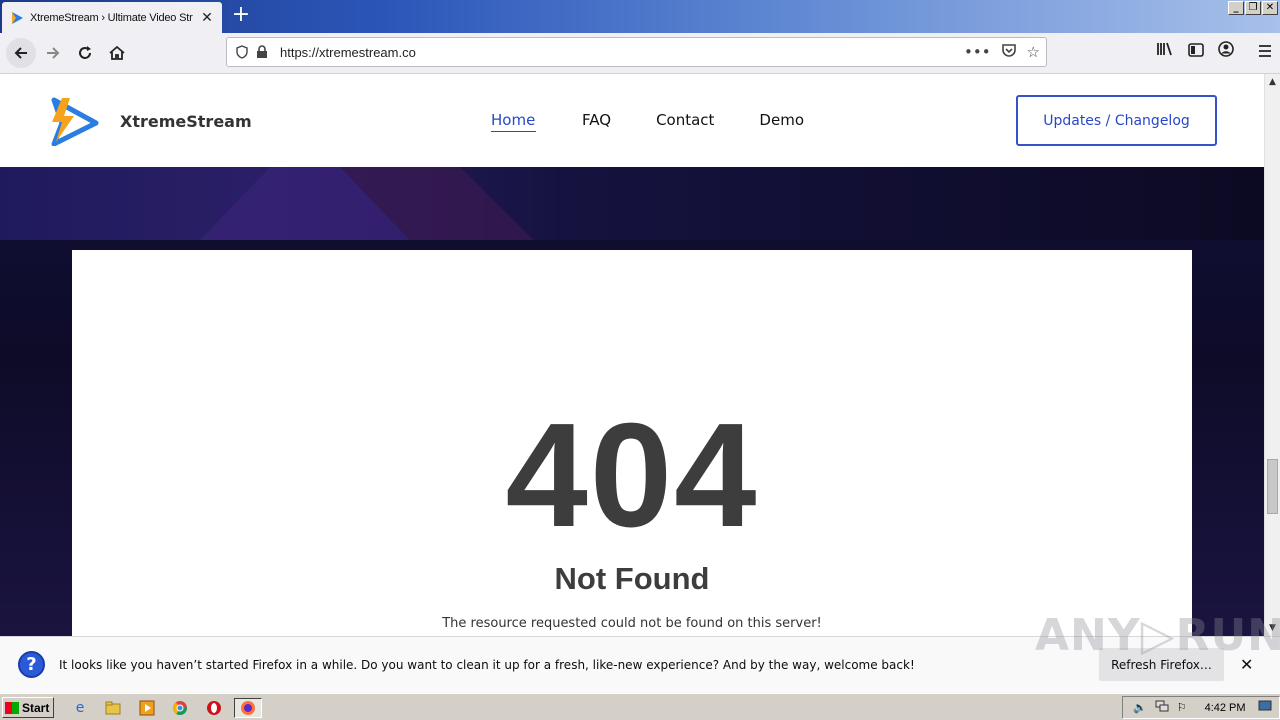 The image size is (1280, 720). I want to click on volume-icon: 🔈, so click(1140, 707).